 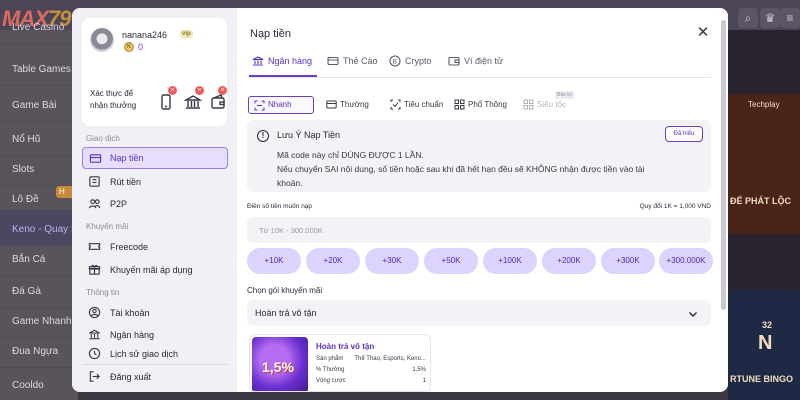 I want to click on amount-chip: +20K, so click(x=333, y=261).